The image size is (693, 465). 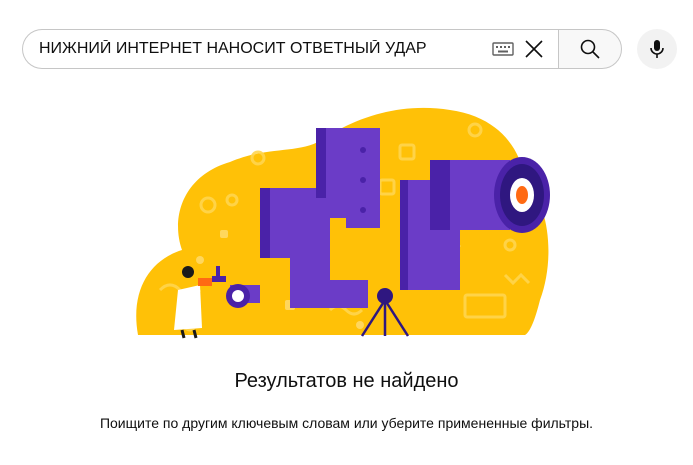 I want to click on search-bar, so click(x=322, y=49).